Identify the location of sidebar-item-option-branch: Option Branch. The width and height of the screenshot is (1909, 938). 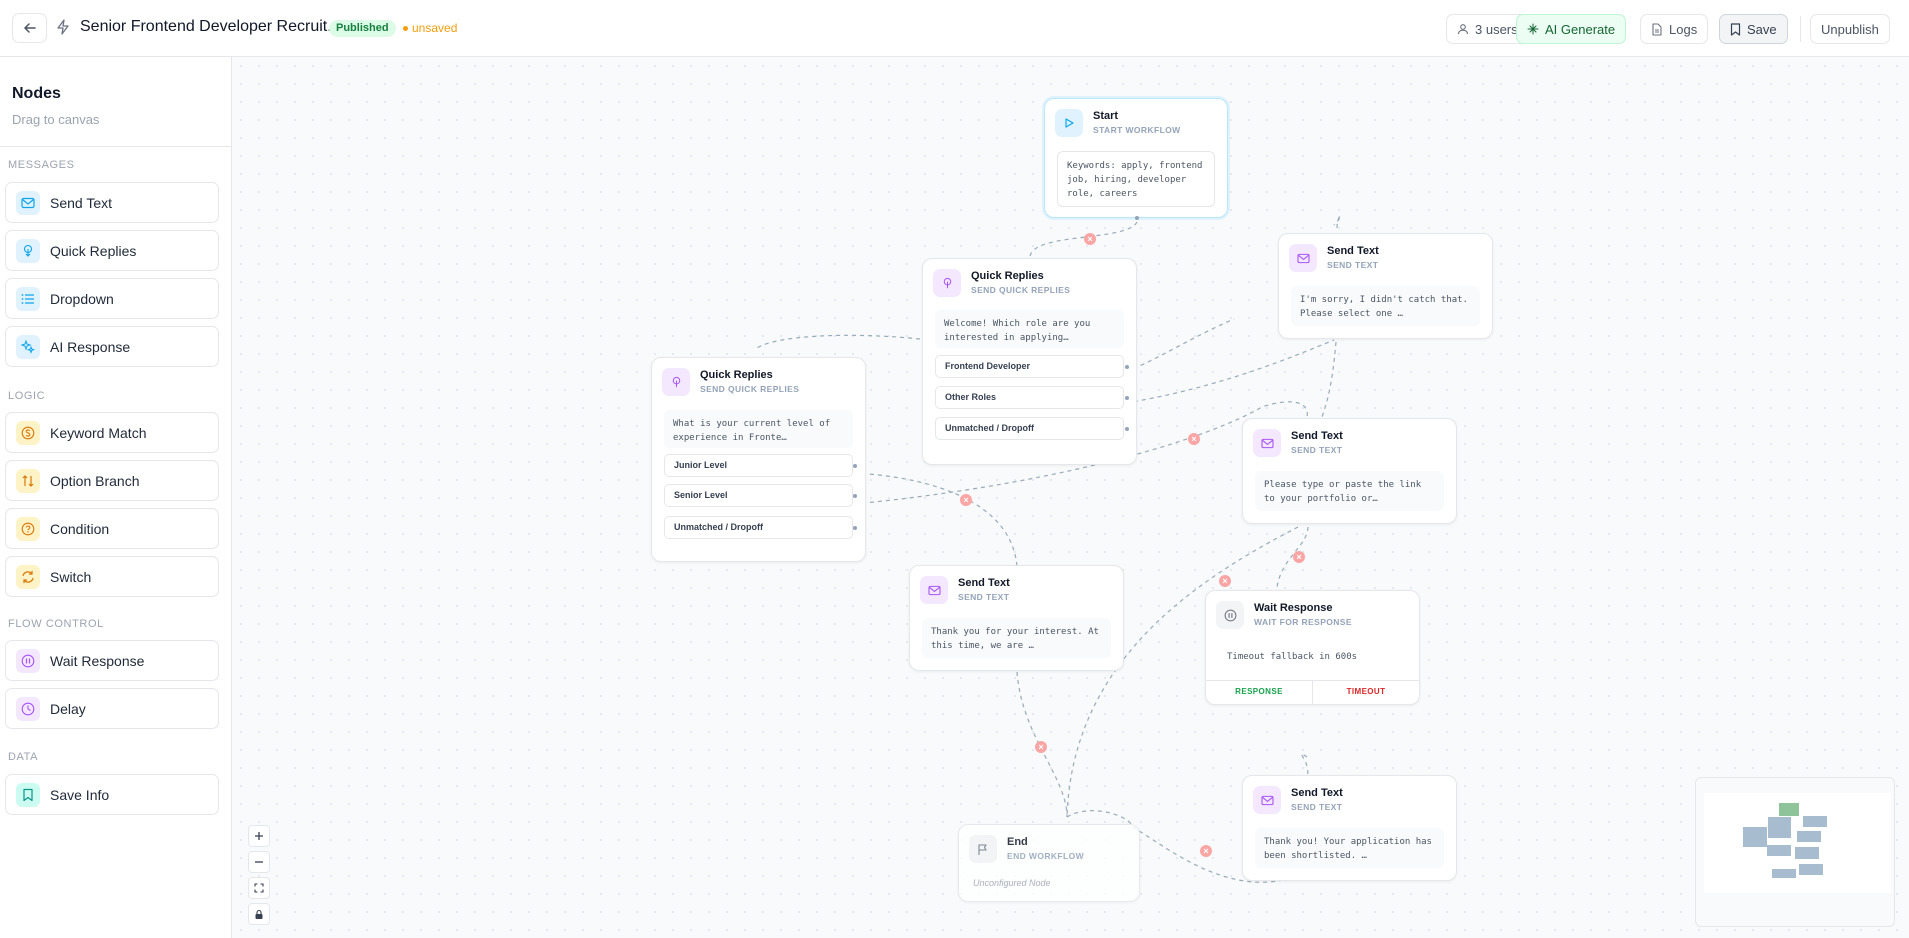
(112, 480).